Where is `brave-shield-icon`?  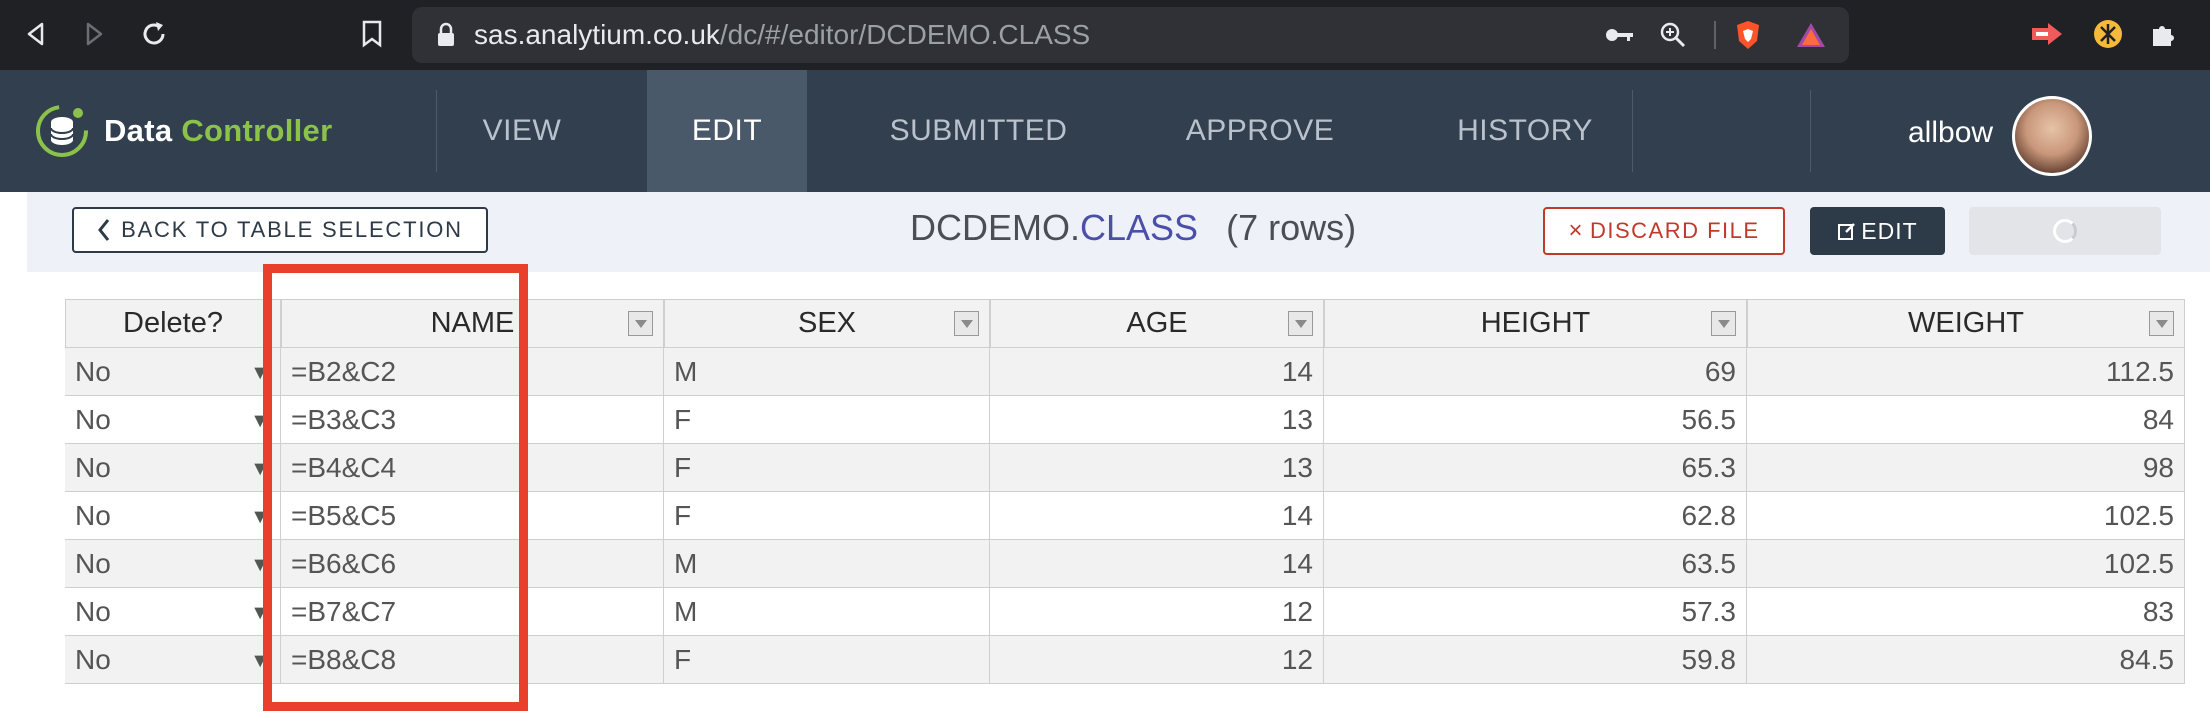
brave-shield-icon is located at coordinates (1748, 35).